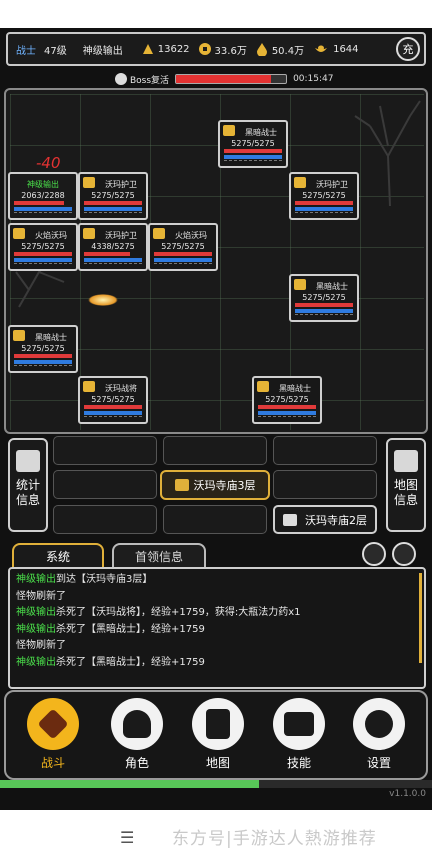 Image resolution: width=432 pixels, height=864 pixels. What do you see at coordinates (217, 763) in the screenshot?
I see `nav-map-label: 地图` at bounding box center [217, 763].